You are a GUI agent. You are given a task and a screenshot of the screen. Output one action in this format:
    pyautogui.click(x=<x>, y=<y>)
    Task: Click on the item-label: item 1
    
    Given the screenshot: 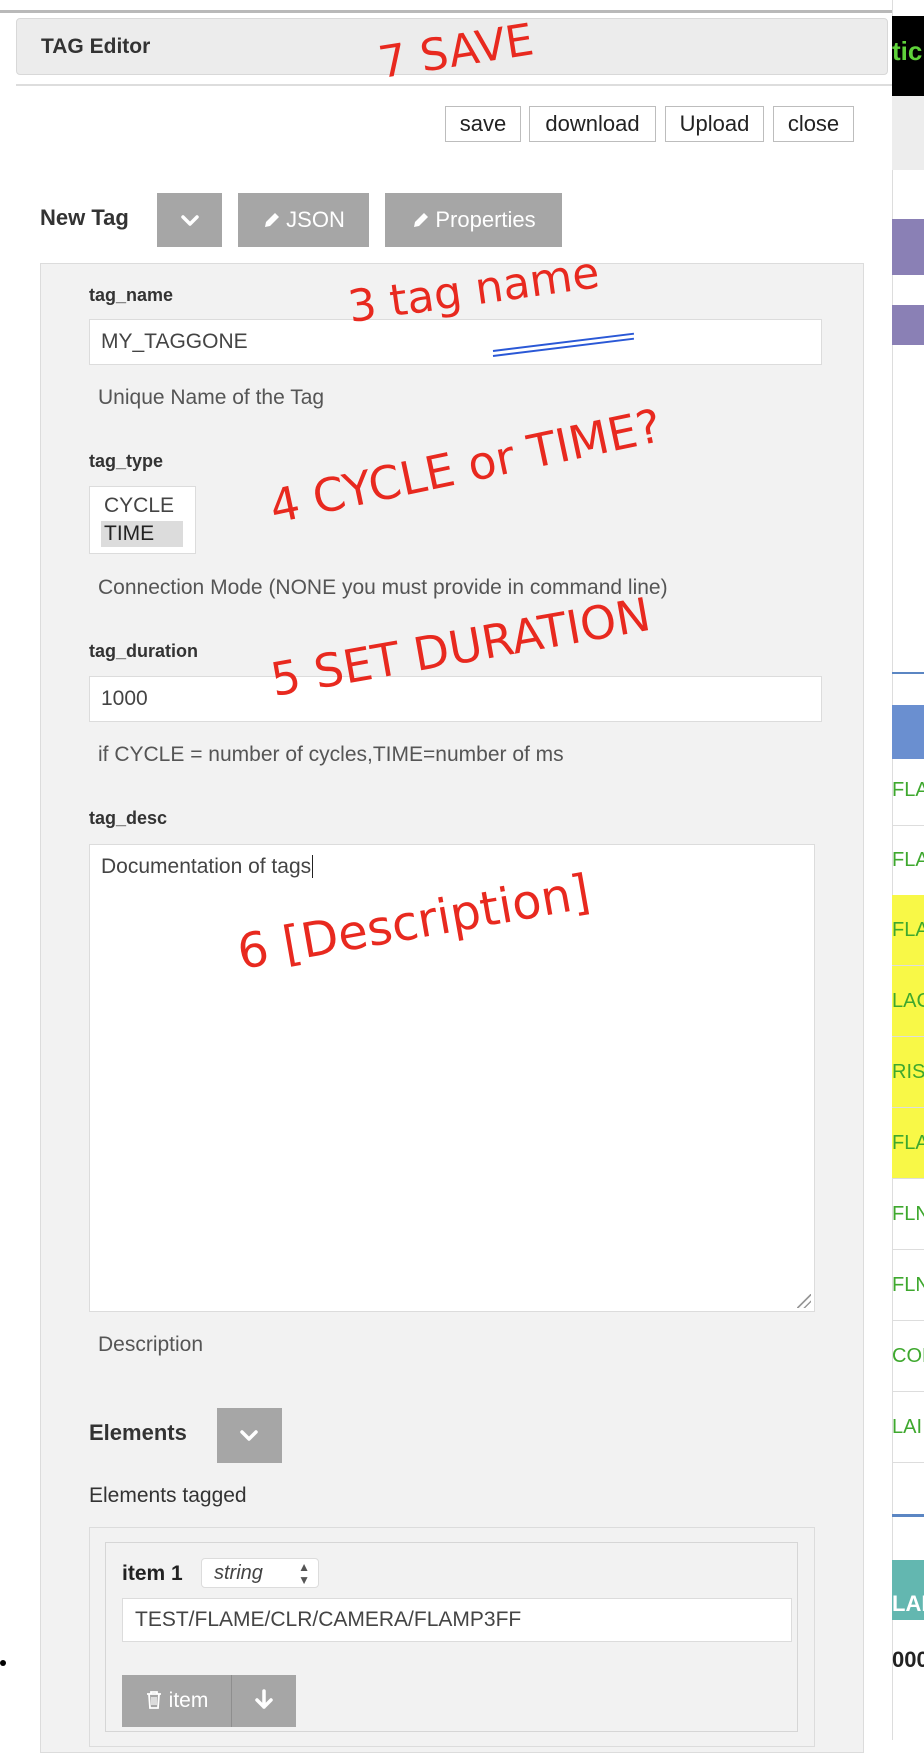 What is the action you would take?
    pyautogui.click(x=152, y=1573)
    